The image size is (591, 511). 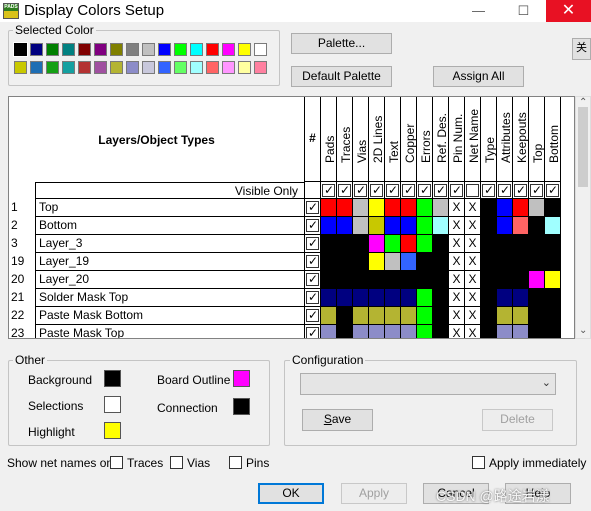 What do you see at coordinates (337, 420) in the screenshot?
I see `save-button: Save` at bounding box center [337, 420].